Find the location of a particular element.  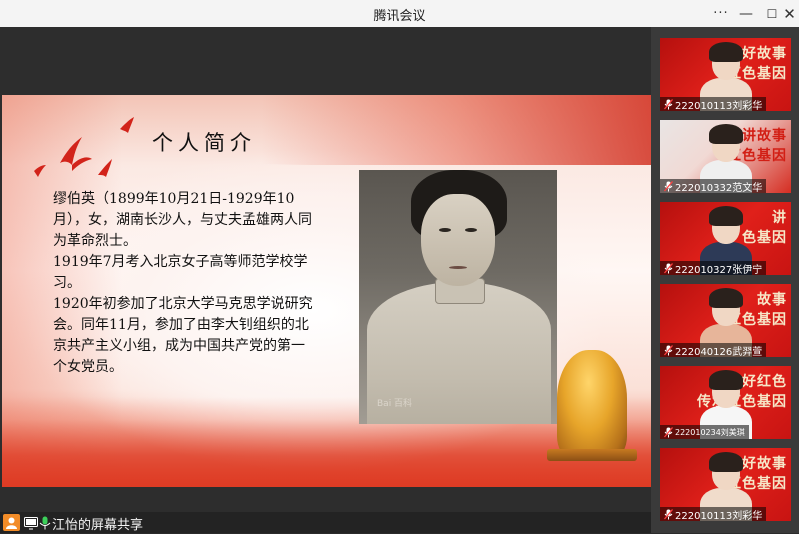

participant-name: 222010332范文华 is located at coordinates (719, 188).